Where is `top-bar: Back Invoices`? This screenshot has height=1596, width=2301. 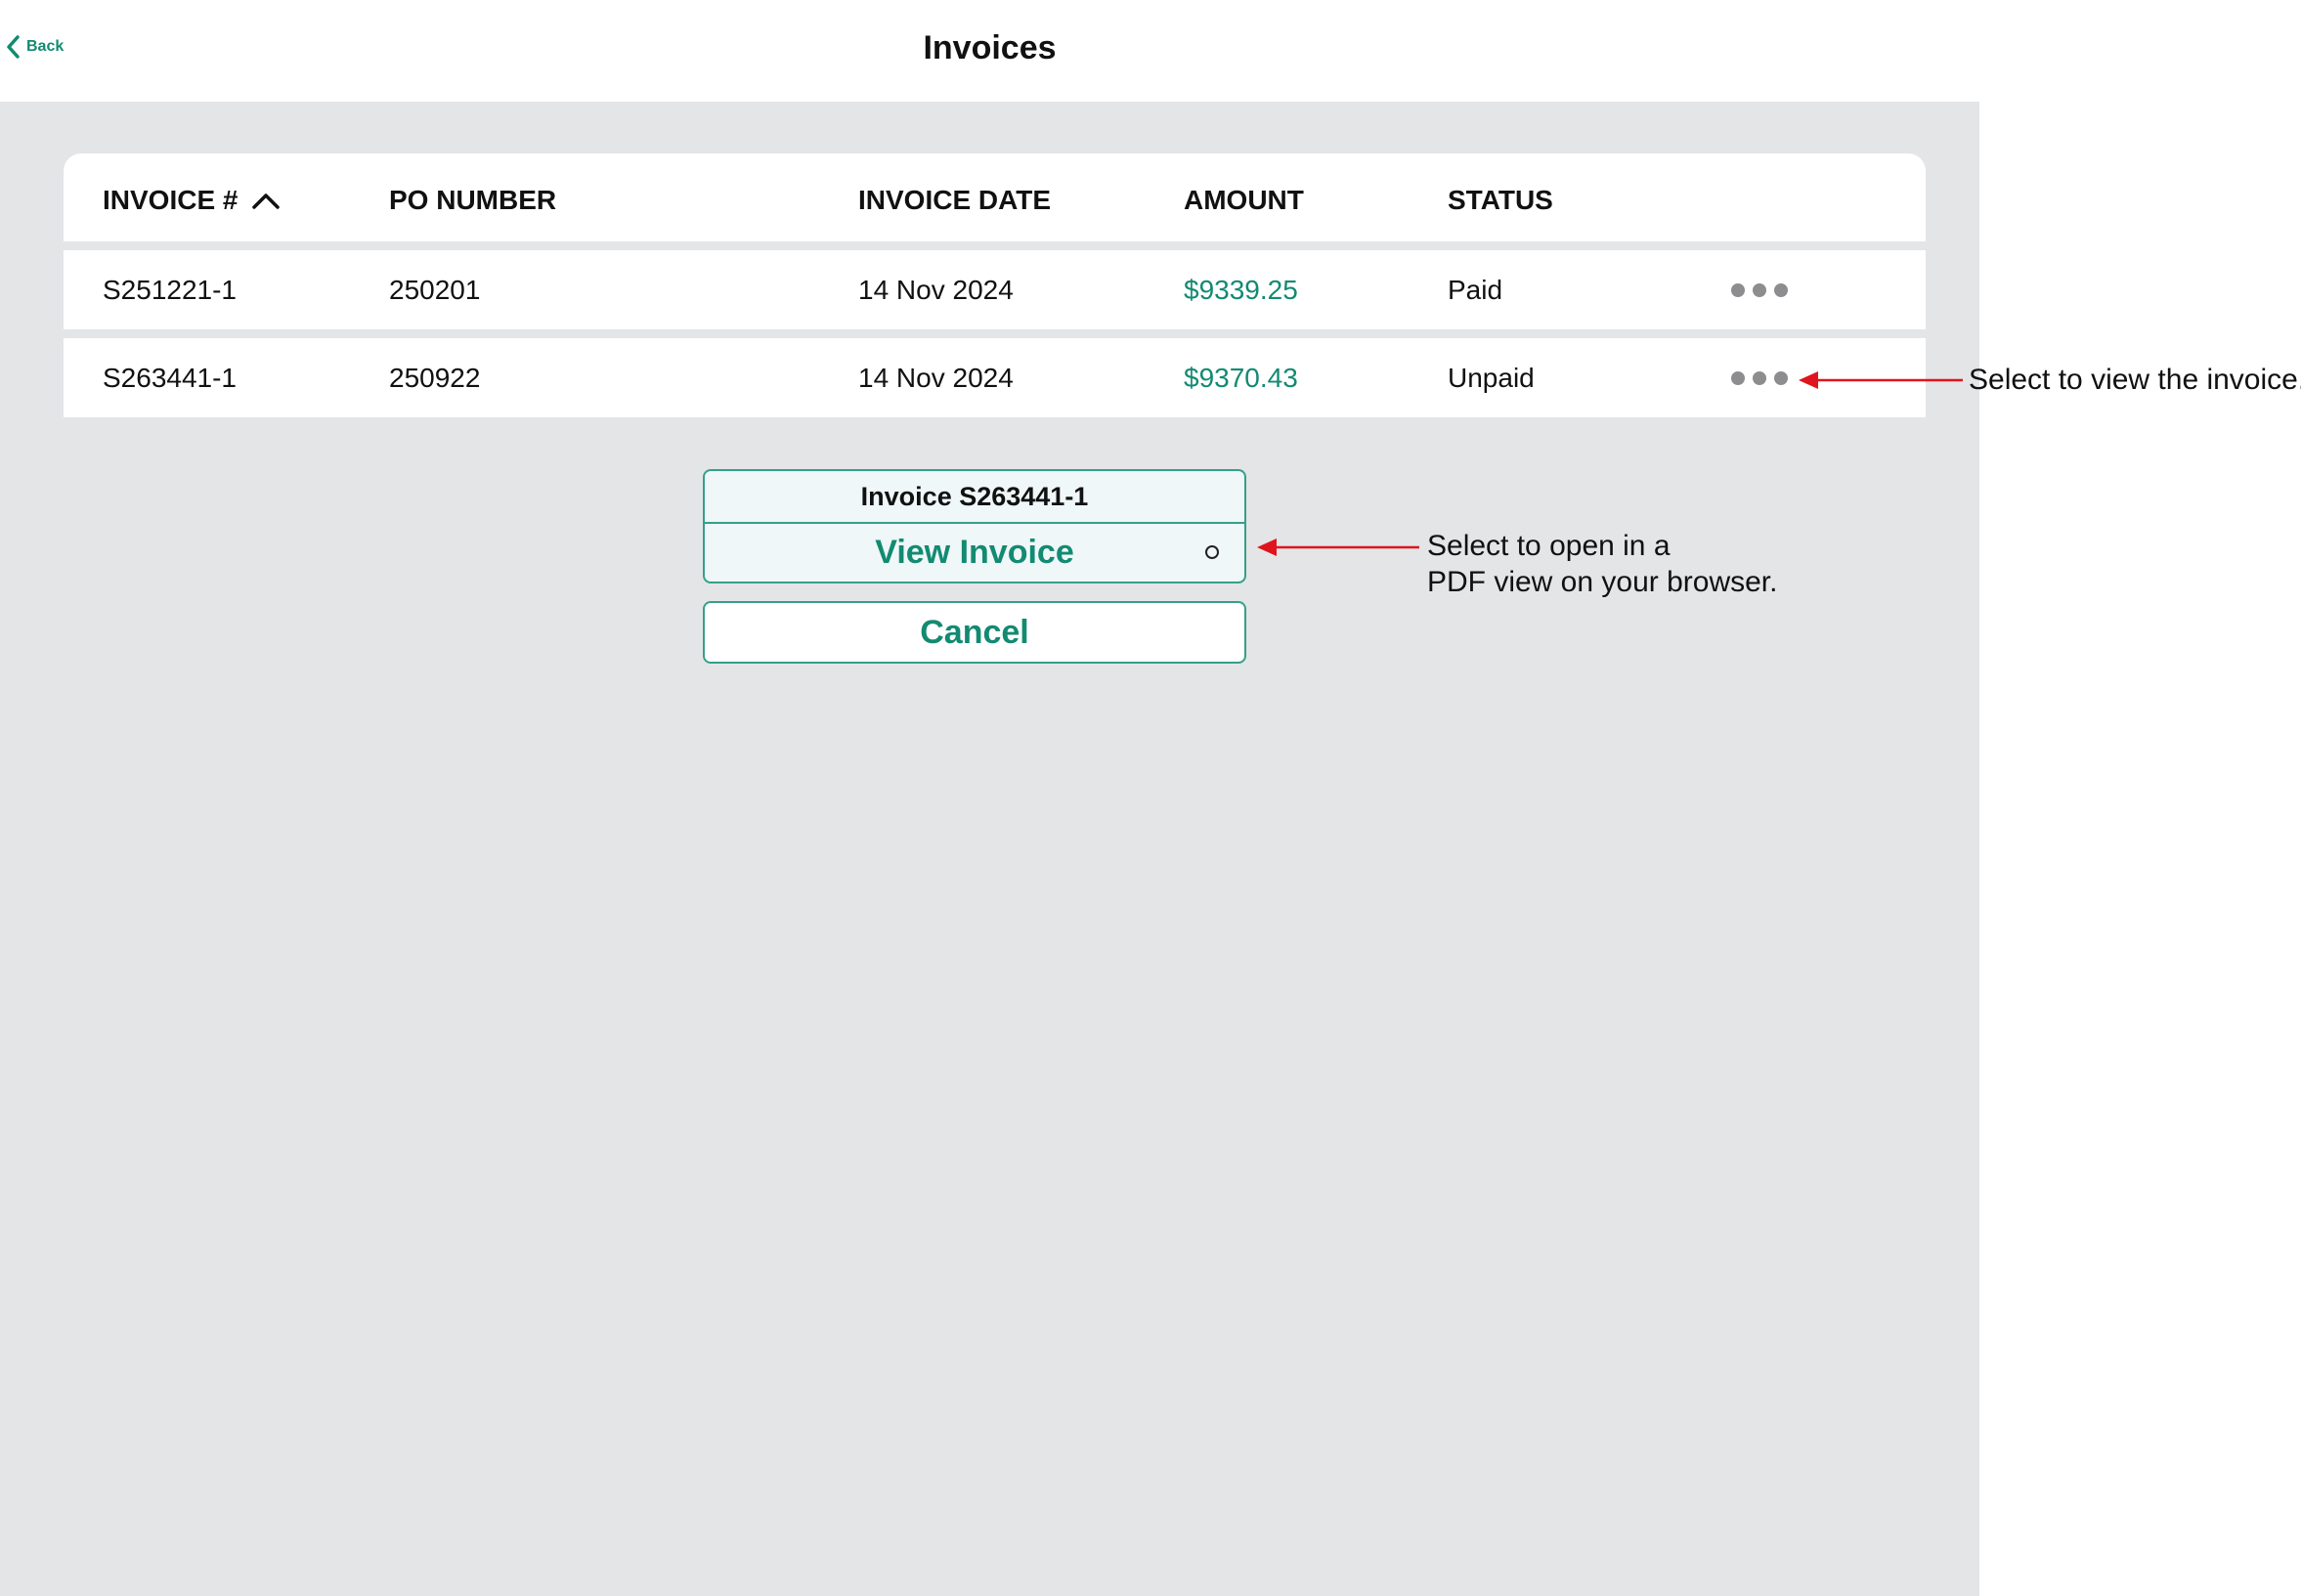
top-bar: Back Invoices is located at coordinates (989, 51).